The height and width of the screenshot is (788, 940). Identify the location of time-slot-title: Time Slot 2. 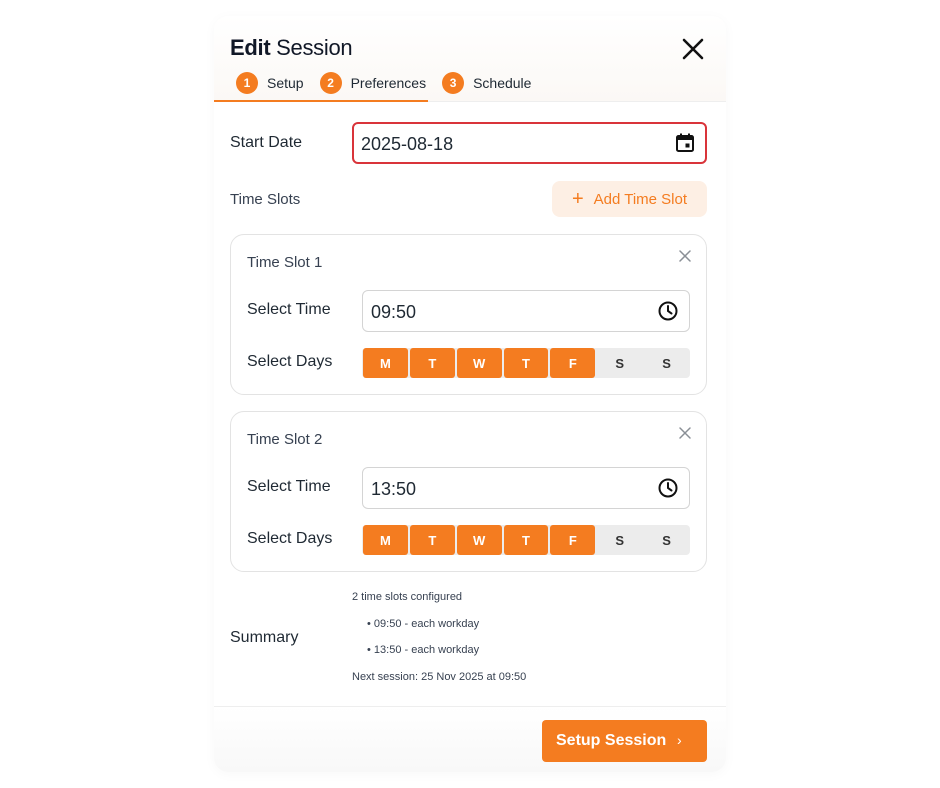
(285, 439).